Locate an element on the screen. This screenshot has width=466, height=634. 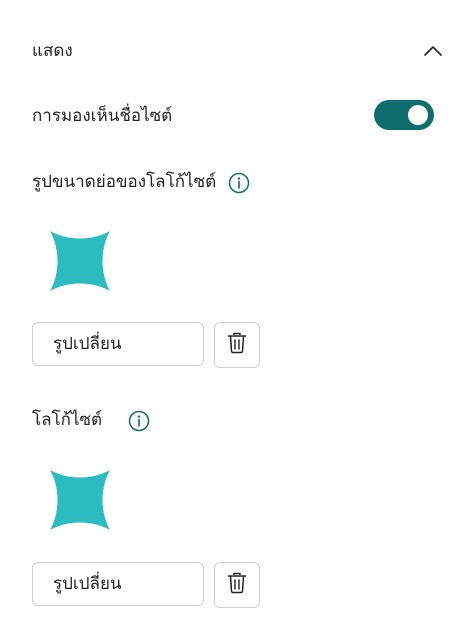
site-name-visibility-label: การมองเห็นชื่อไซต์ is located at coordinates (102, 116).